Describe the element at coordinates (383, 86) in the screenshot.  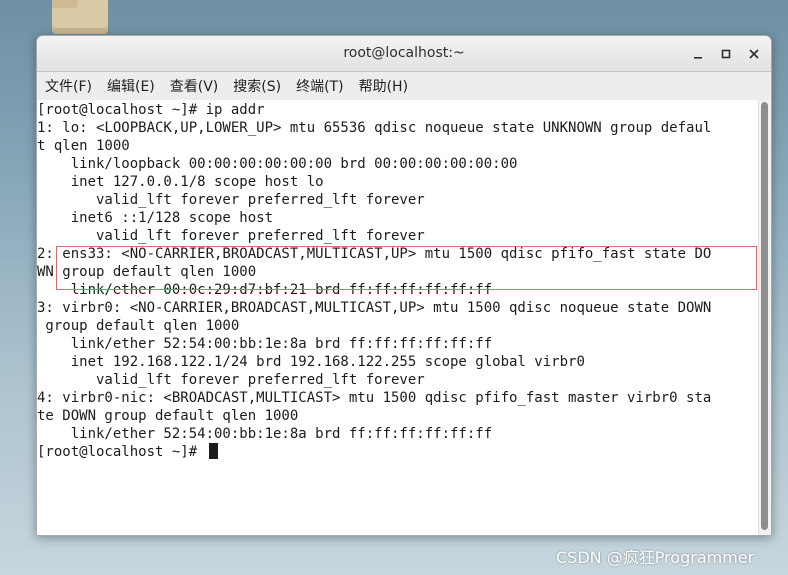
I see `menu-help: 帮助(H)` at that location.